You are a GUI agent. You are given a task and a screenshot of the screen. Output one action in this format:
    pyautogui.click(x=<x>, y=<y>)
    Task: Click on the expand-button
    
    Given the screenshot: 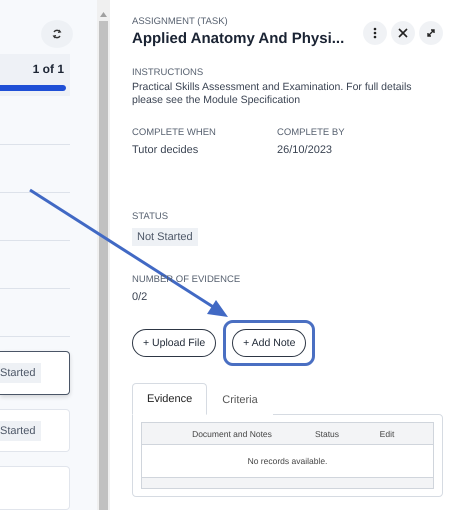 What is the action you would take?
    pyautogui.click(x=431, y=33)
    